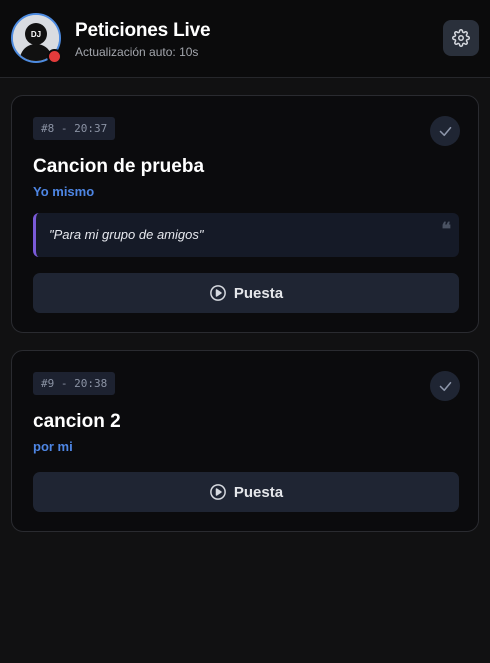  I want to click on song-title: Cancion de prueba, so click(119, 166).